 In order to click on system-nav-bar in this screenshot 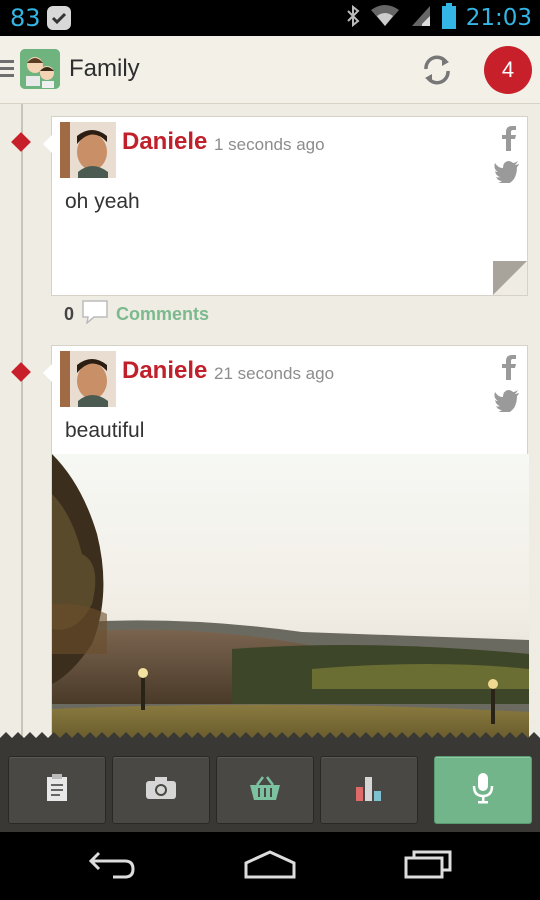, I will do `click(270, 866)`.